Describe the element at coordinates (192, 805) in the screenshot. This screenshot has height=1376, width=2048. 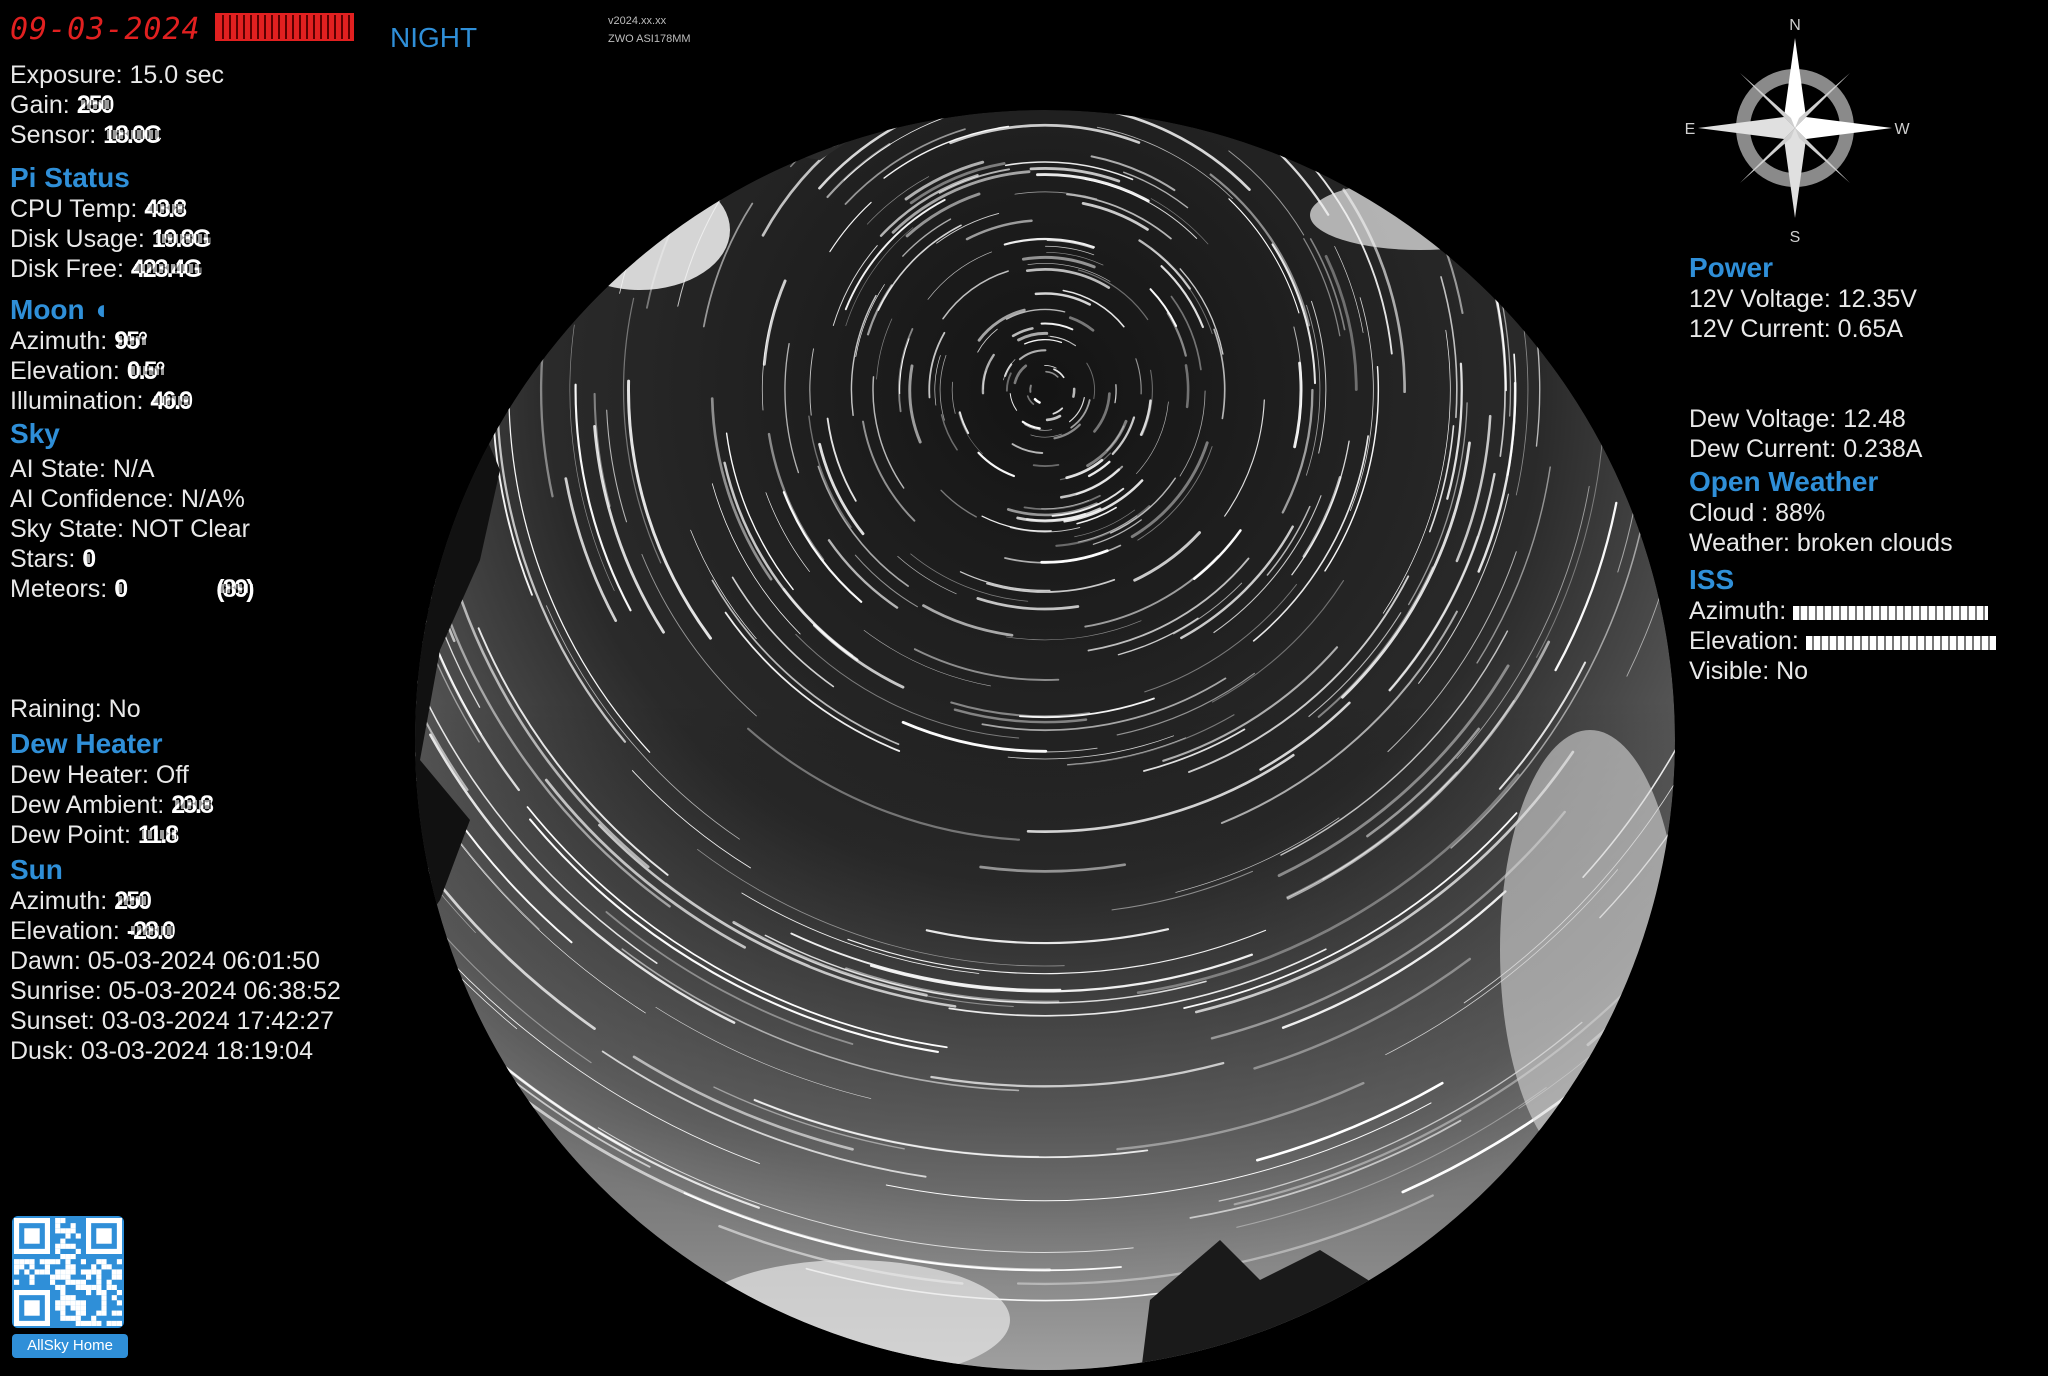
I see `dew-ambient-value: 23.8` at that location.